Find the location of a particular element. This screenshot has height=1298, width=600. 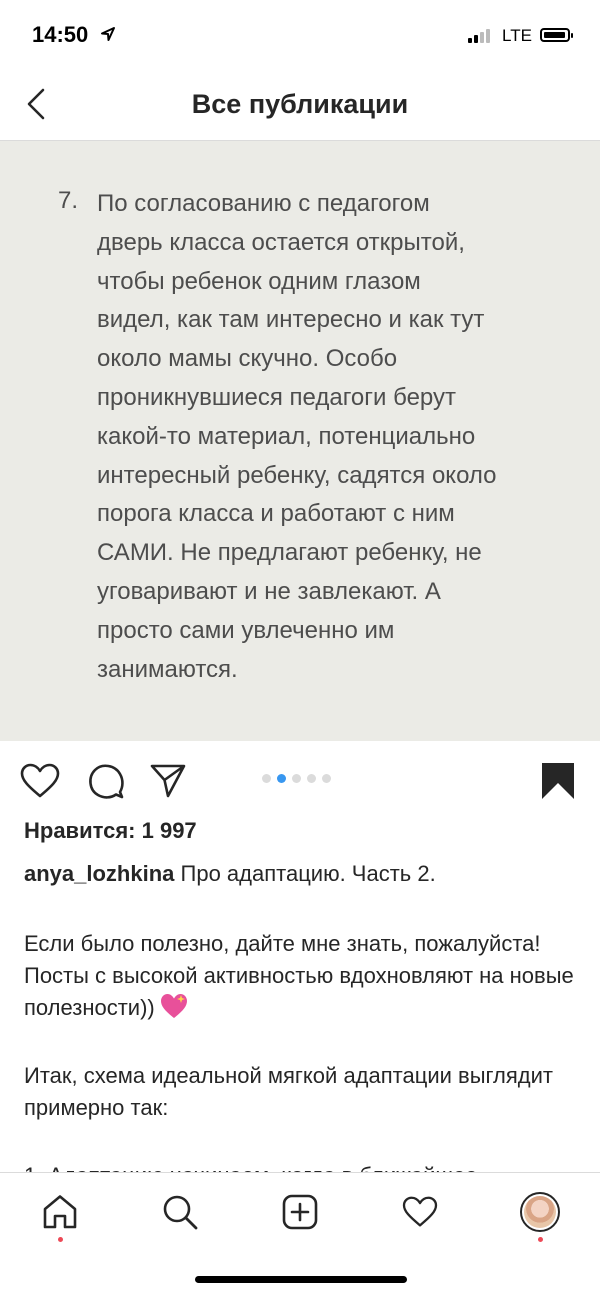

sparkling-heart-emoji-icon is located at coordinates (174, 1010).